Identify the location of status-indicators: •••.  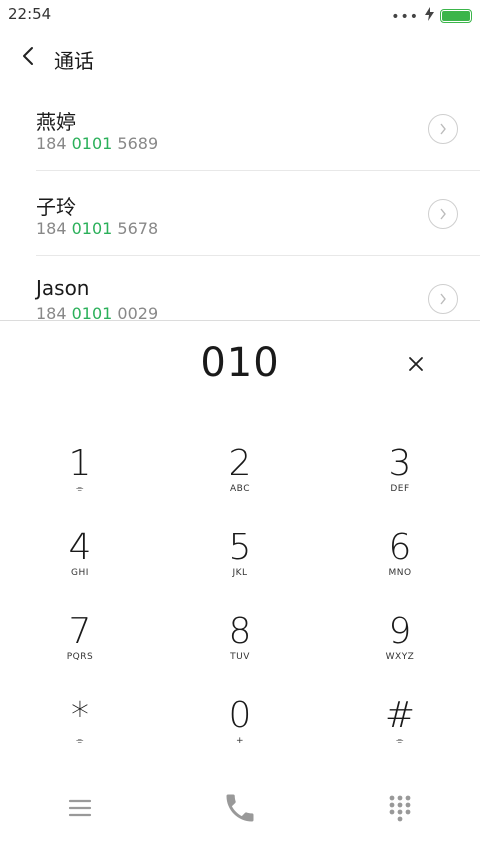
(431, 15).